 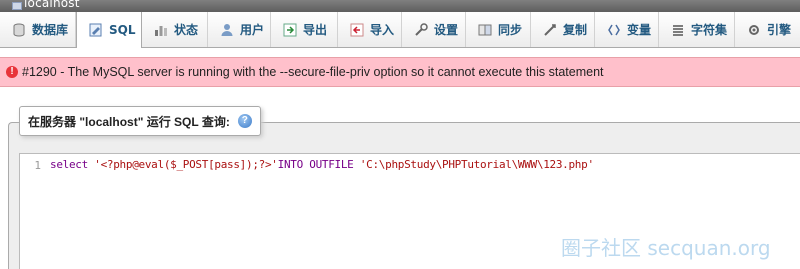 I want to click on tab-label: 数据库, so click(x=50, y=30).